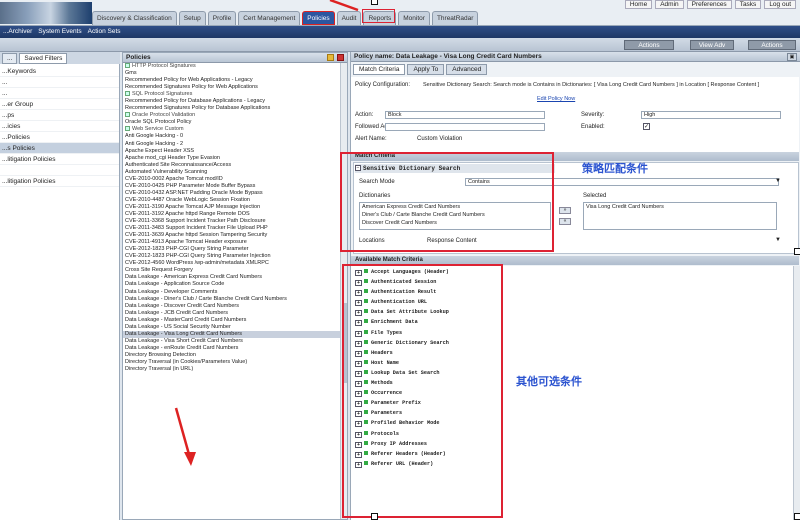 The width and height of the screenshot is (800, 520). I want to click on red-arrow-head, so click(190, 459).